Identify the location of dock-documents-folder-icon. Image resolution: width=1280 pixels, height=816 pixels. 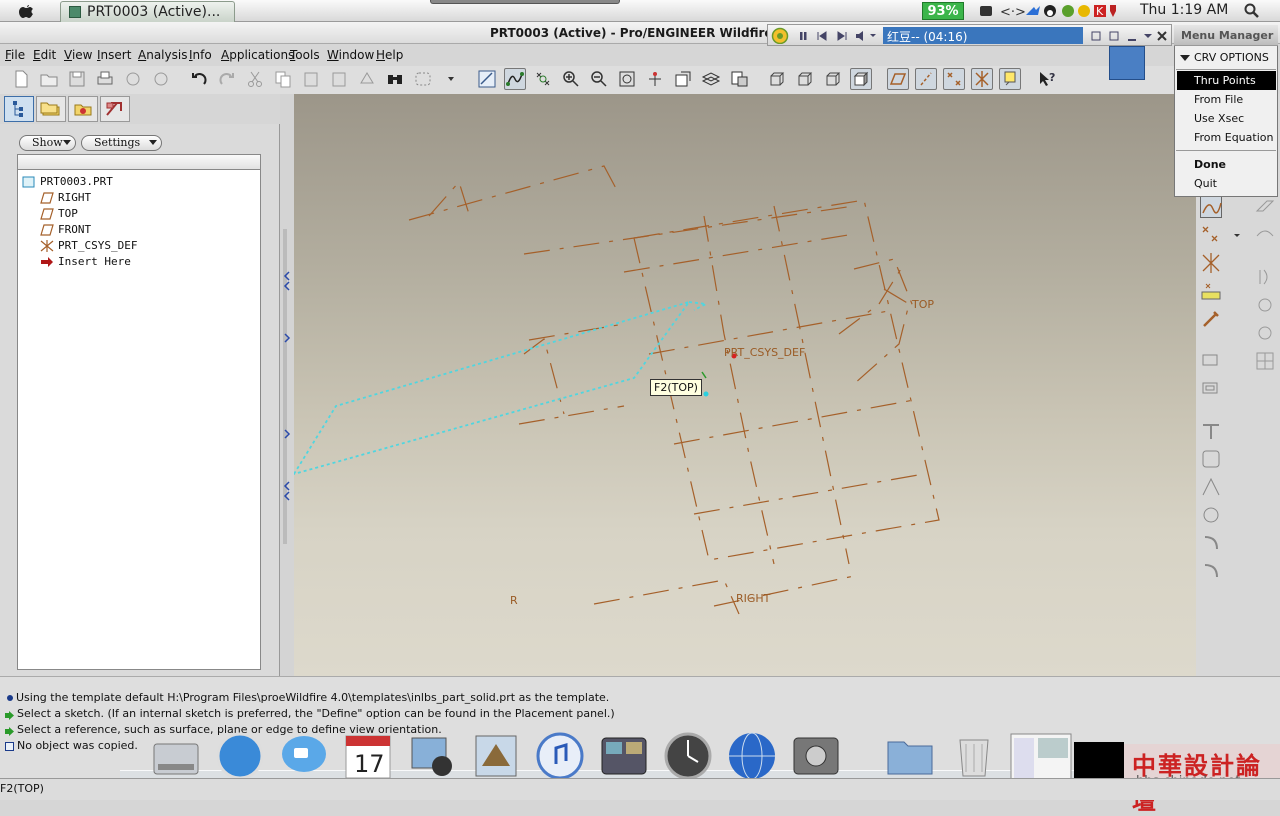
(910, 756).